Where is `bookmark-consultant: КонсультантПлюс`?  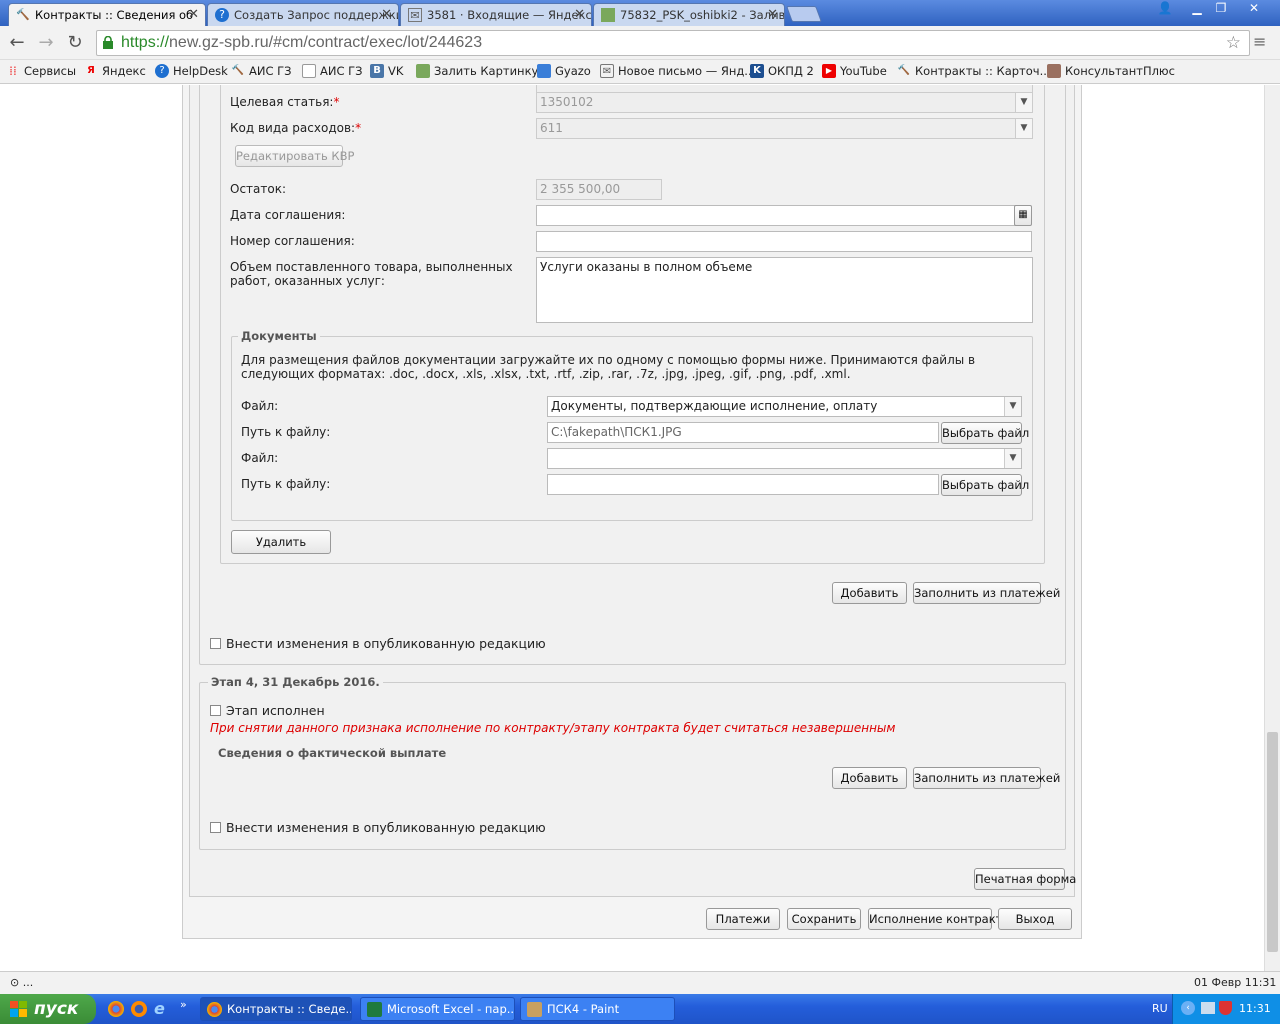 bookmark-consultant: КонсультантПлюс is located at coordinates (1111, 71).